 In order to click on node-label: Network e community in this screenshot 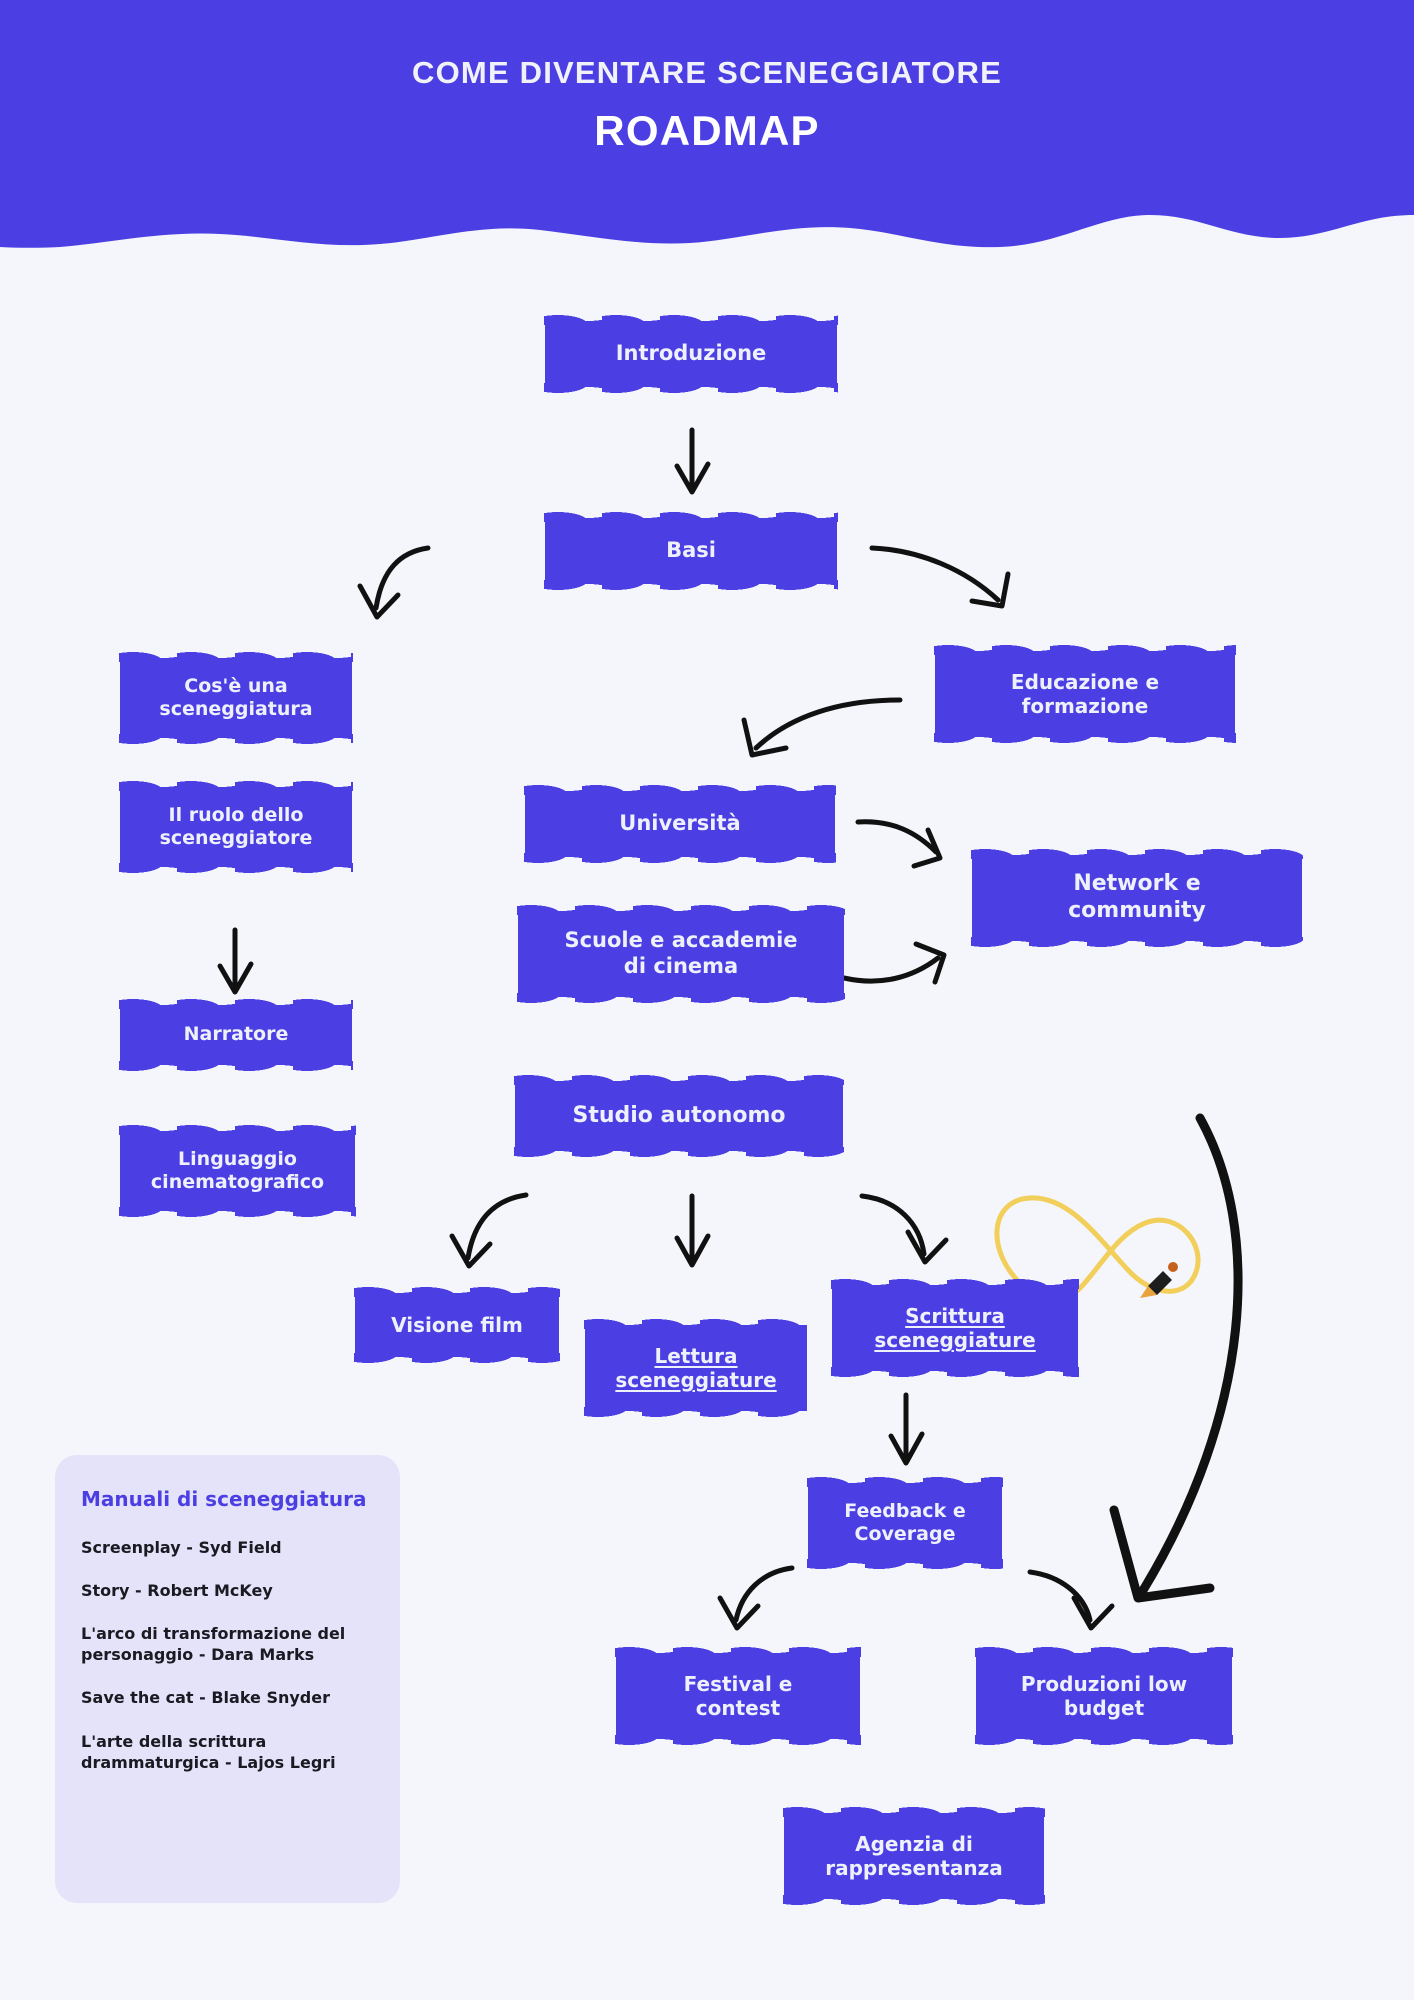, I will do `click(1137, 897)`.